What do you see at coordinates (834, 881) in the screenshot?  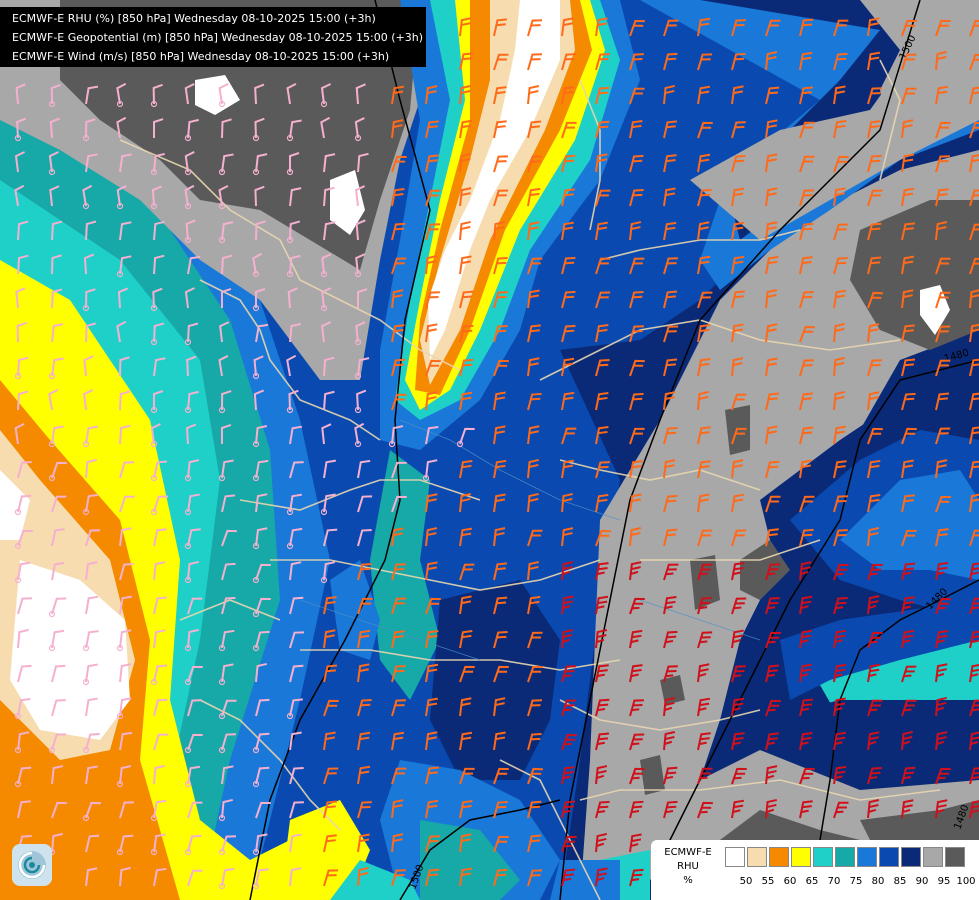 I see `legend-tick: 70` at bounding box center [834, 881].